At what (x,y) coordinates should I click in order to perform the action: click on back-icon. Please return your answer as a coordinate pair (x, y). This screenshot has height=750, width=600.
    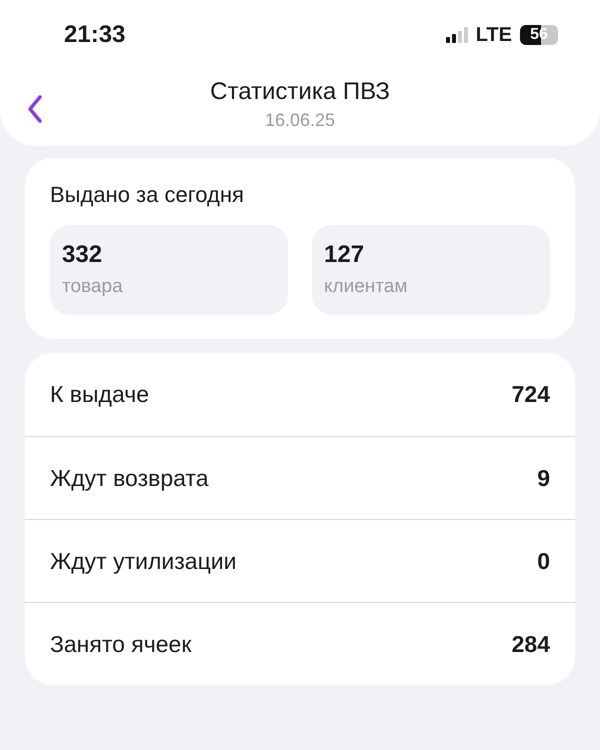
    Looking at the image, I should click on (35, 109).